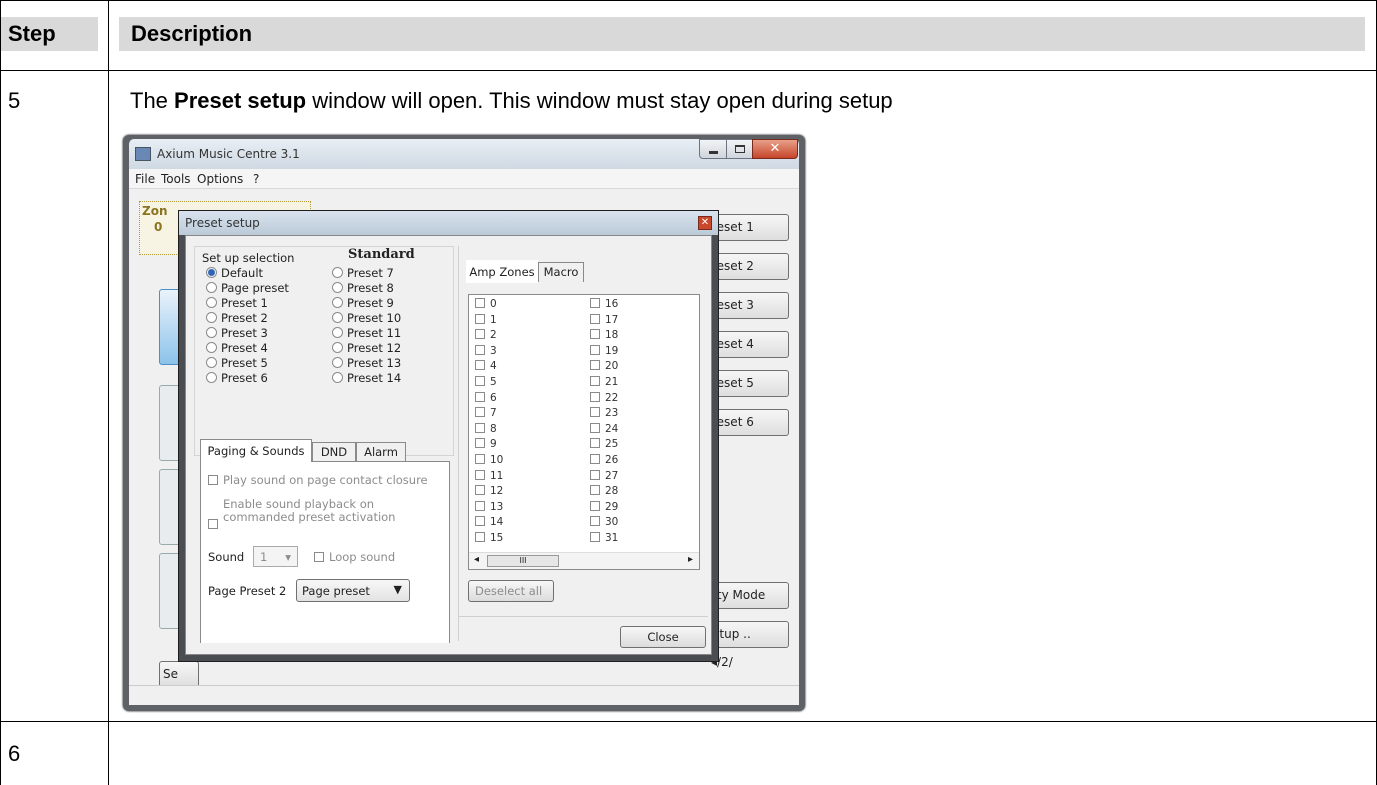  I want to click on page-preset-select: Page preset ▼, so click(353, 590).